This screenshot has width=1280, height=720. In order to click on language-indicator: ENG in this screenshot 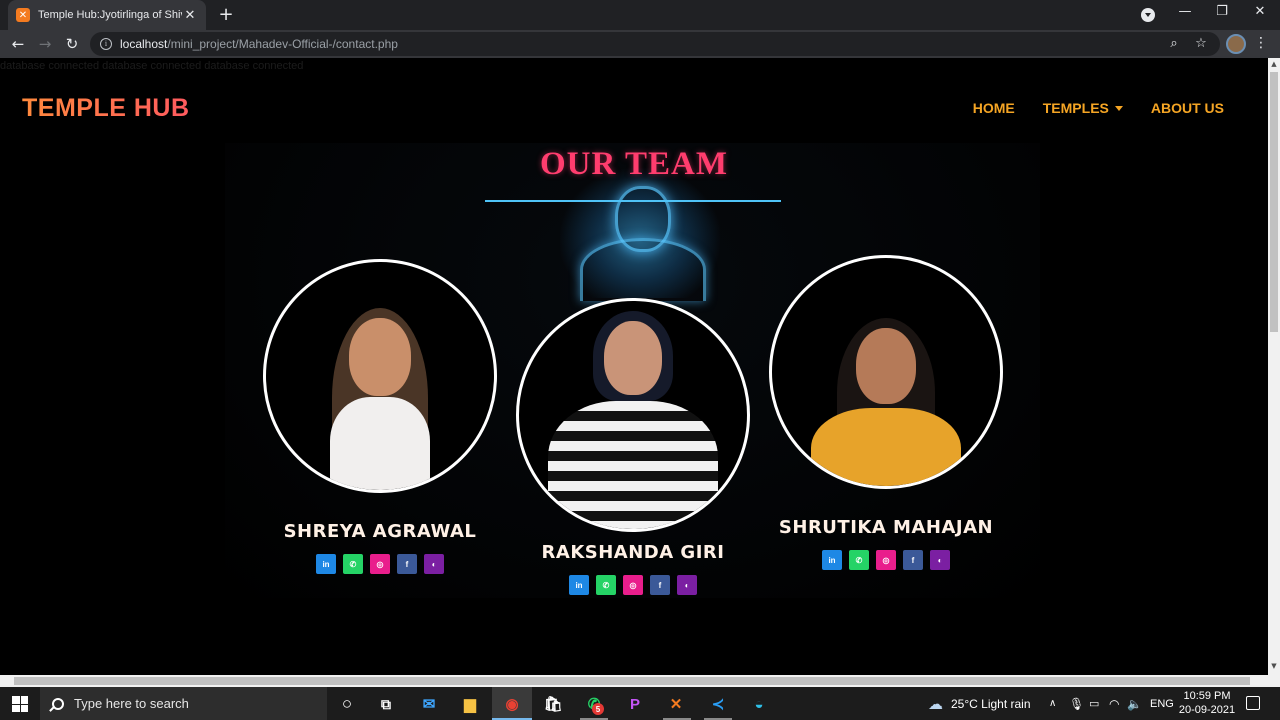, I will do `click(1162, 703)`.